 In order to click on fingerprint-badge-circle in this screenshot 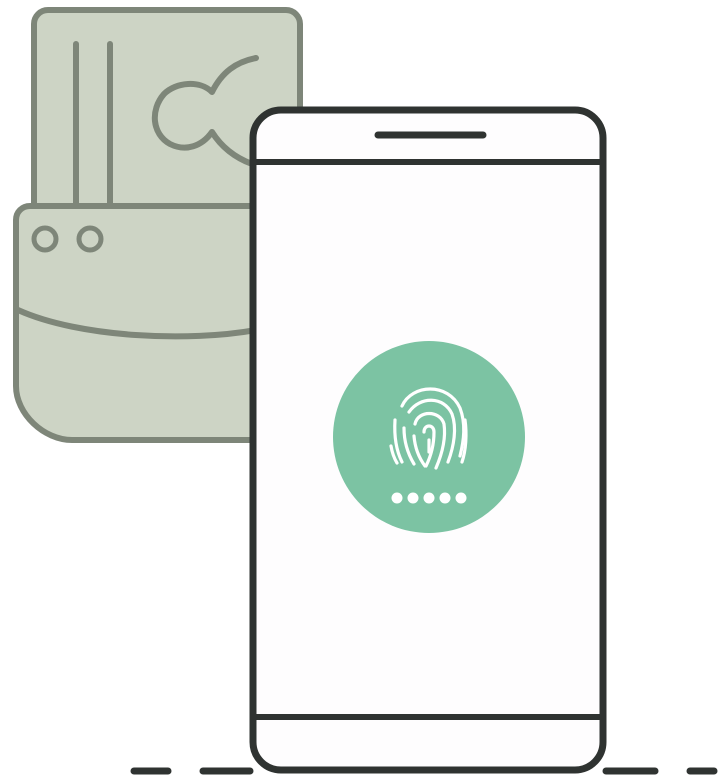, I will do `click(429, 437)`.